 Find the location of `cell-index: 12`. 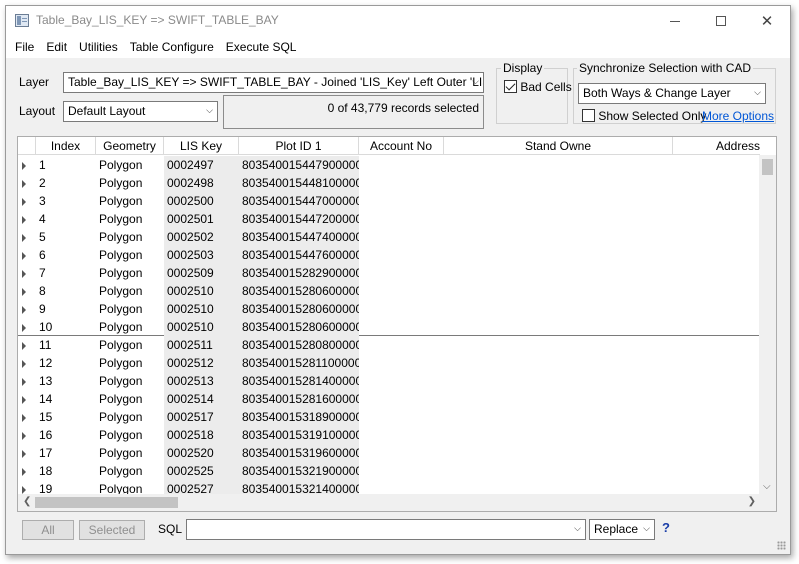

cell-index: 12 is located at coordinates (66, 363).